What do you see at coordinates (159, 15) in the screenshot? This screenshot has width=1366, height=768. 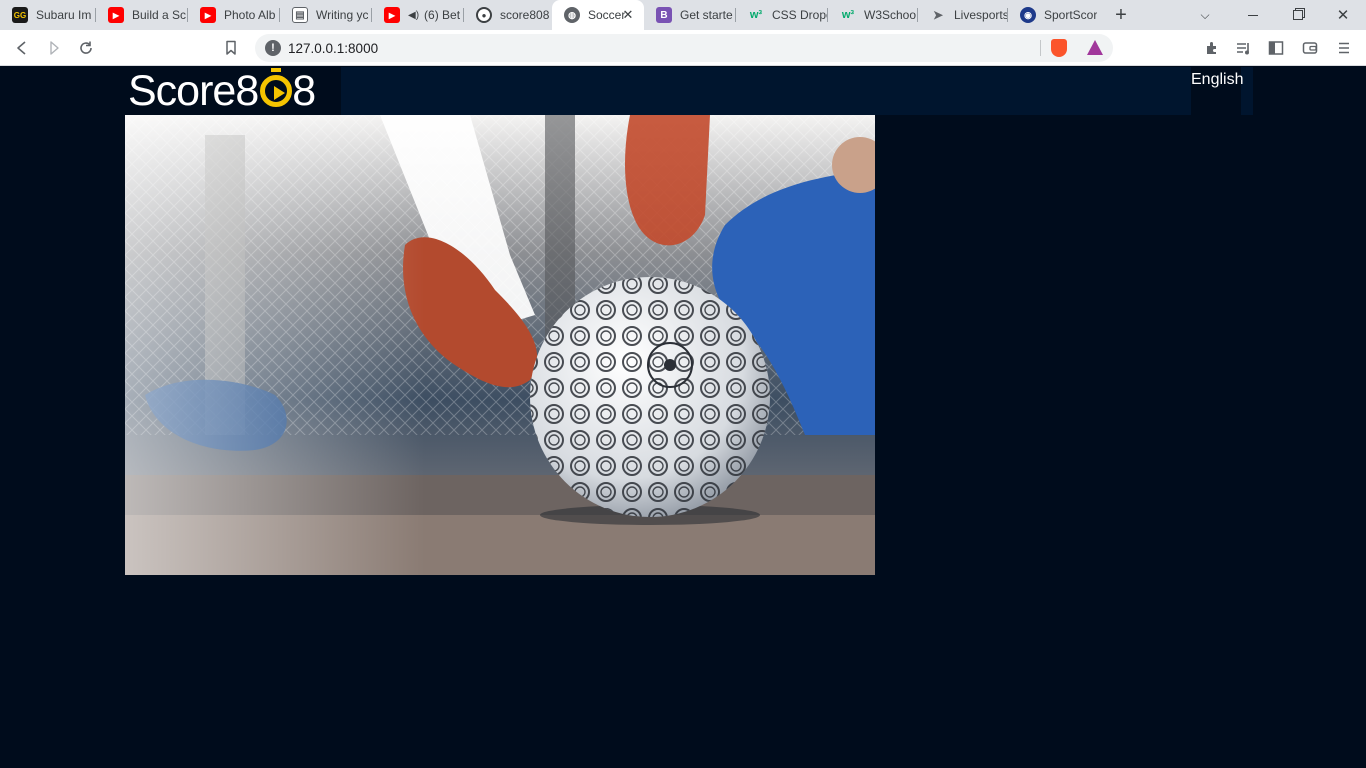 I see `tab-title: Build a Sc` at bounding box center [159, 15].